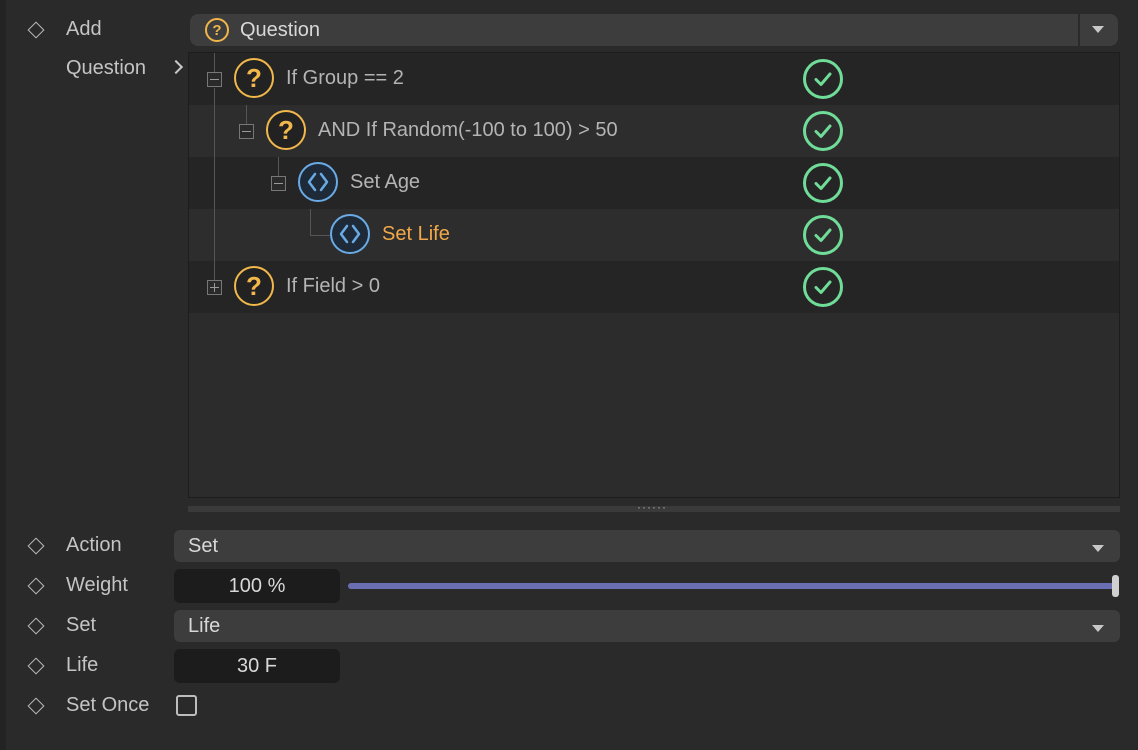 The height and width of the screenshot is (750, 1138). What do you see at coordinates (654, 79) in the screenshot?
I see `tree-row: ? If Group == 2` at bounding box center [654, 79].